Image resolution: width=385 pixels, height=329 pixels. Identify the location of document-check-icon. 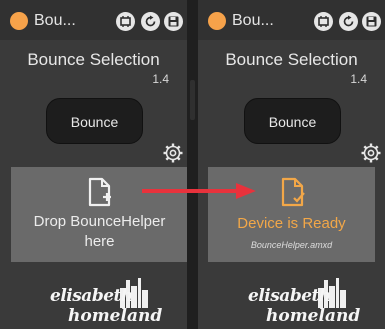
(293, 192).